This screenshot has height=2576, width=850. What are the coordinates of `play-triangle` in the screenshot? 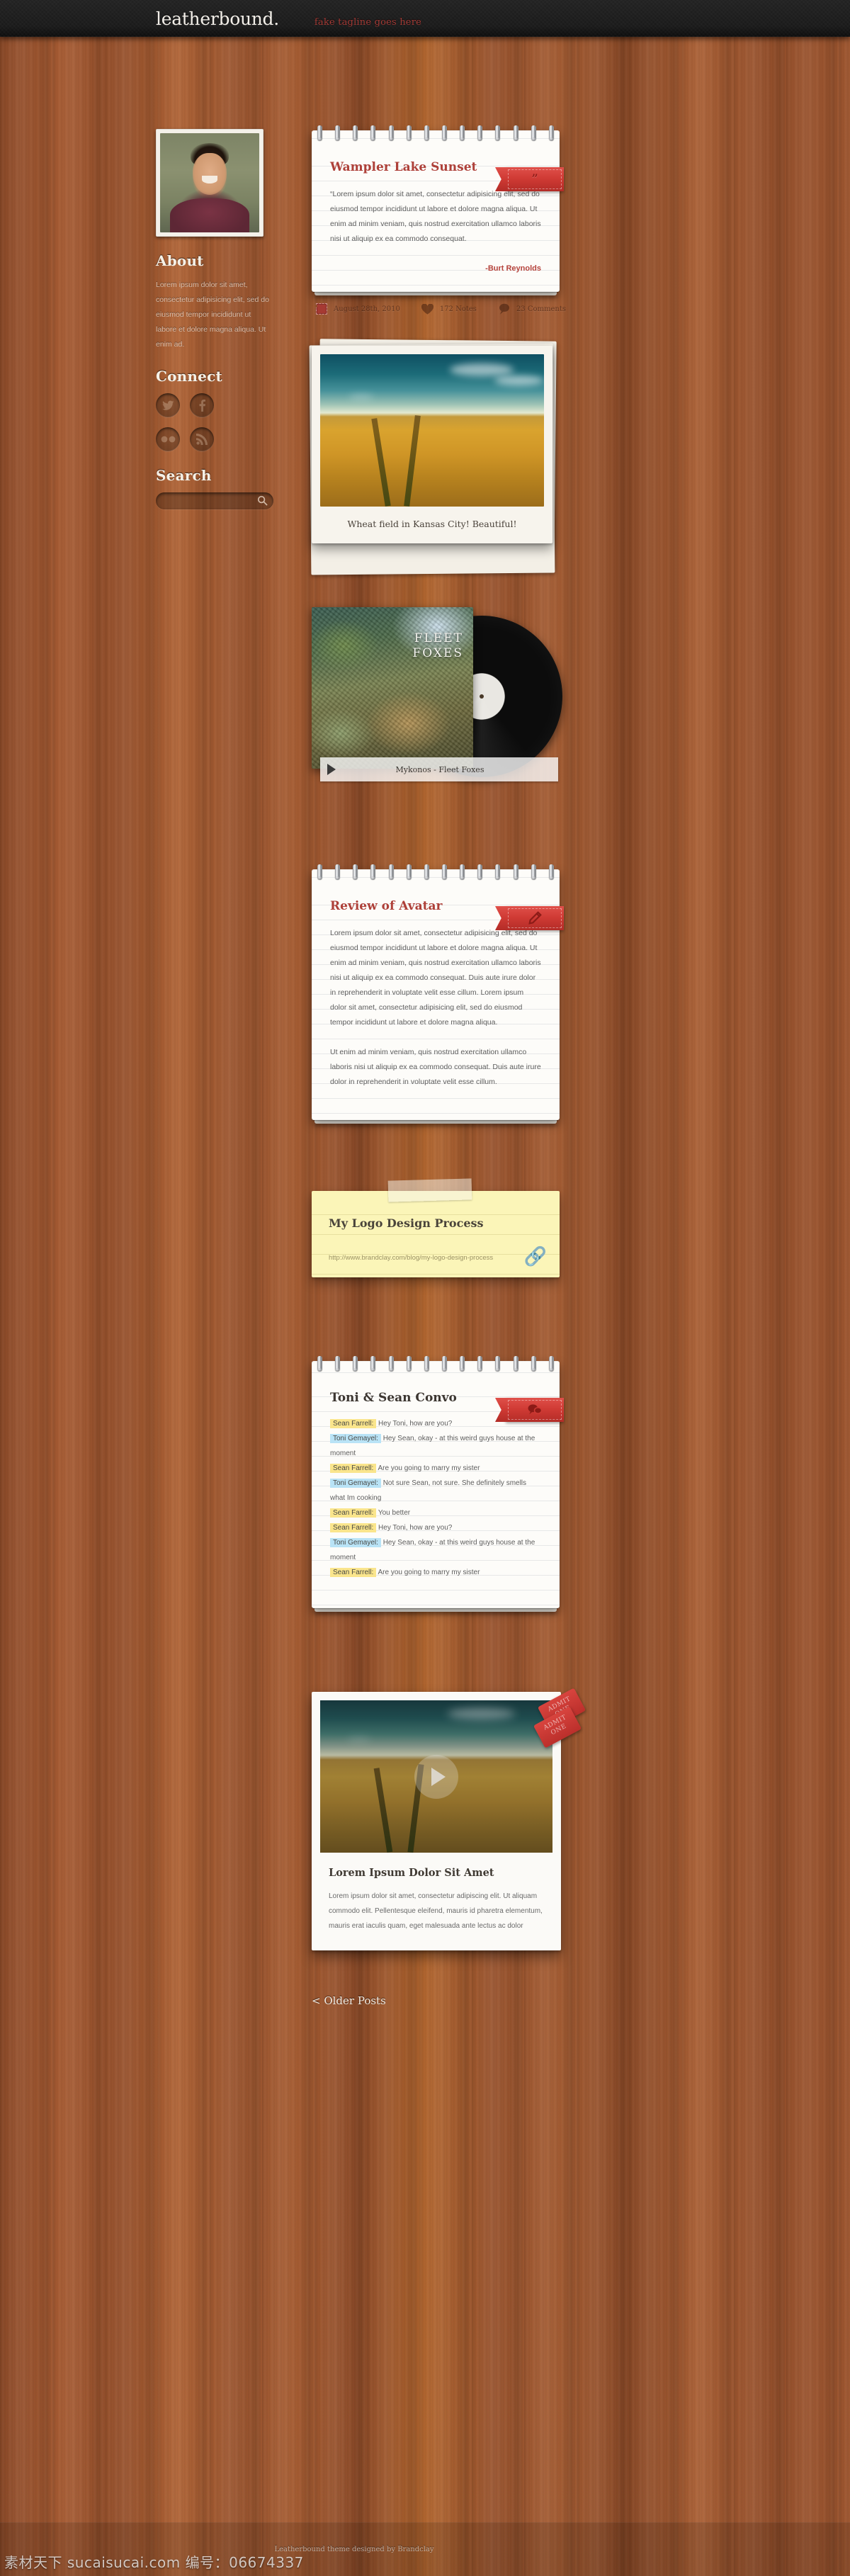 It's located at (439, 1776).